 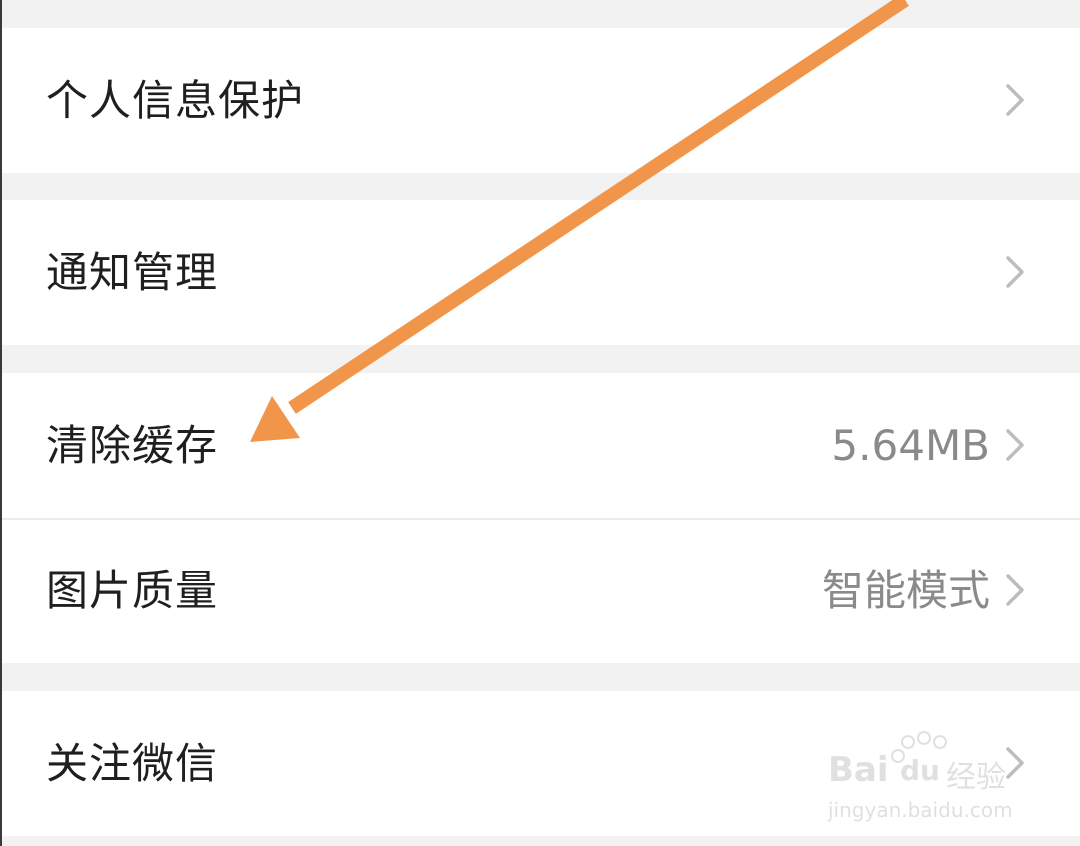 What do you see at coordinates (175, 100) in the screenshot?
I see `settings-item-label: 个人信息保护` at bounding box center [175, 100].